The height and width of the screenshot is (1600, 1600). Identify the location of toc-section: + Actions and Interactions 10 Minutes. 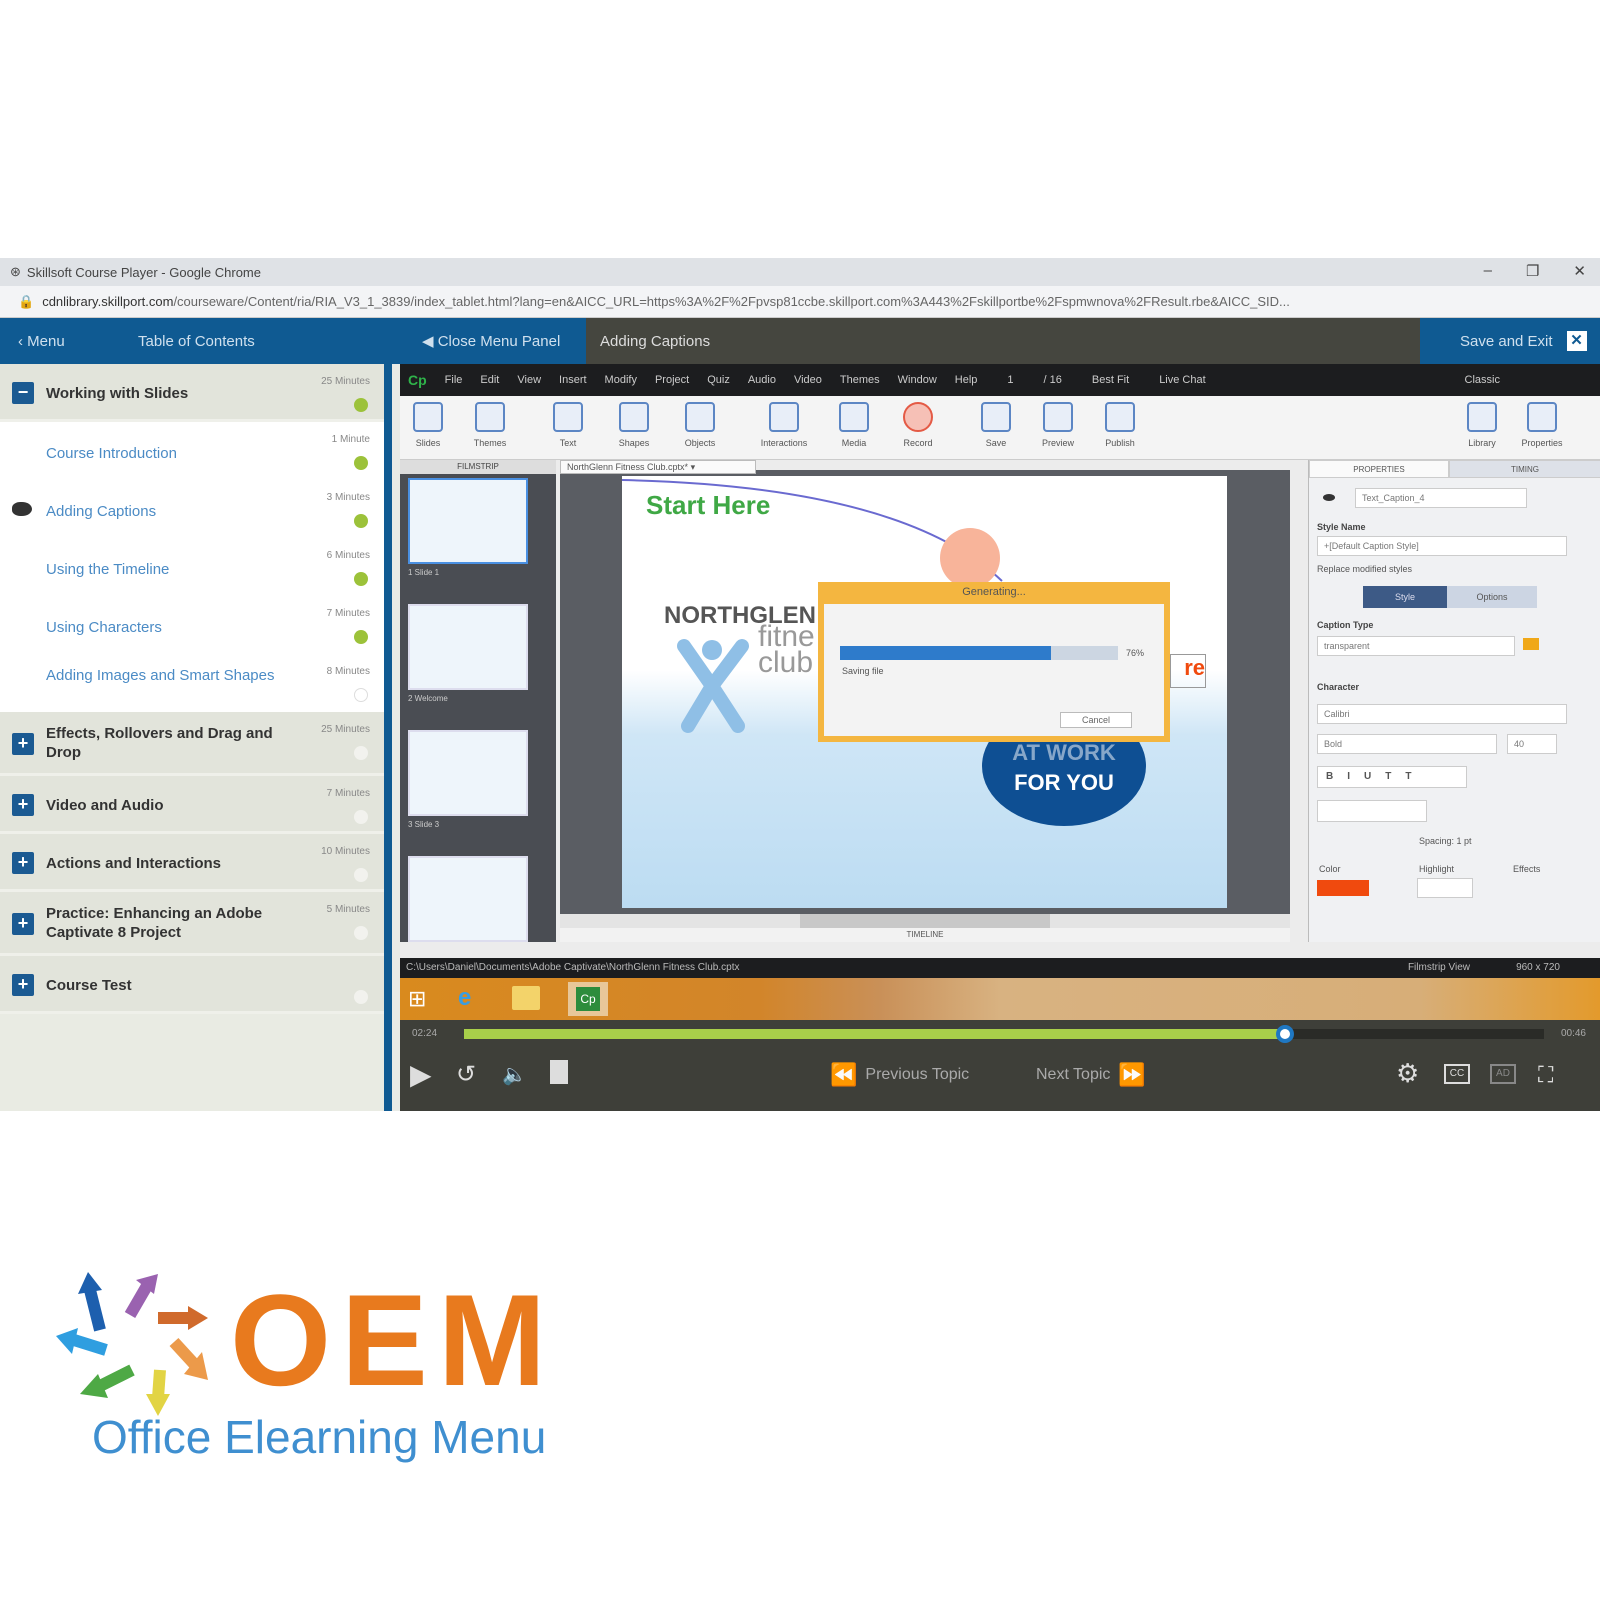
(192, 863).